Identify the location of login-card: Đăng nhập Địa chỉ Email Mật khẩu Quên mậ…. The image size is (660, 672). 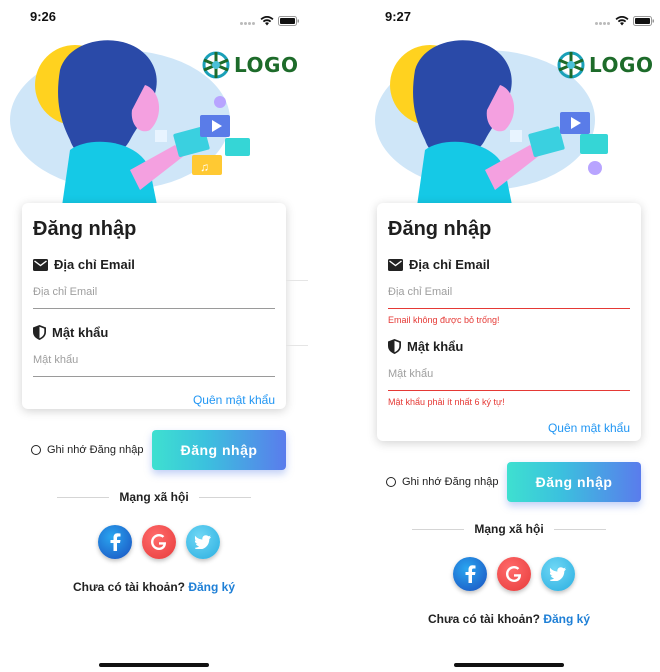
(154, 306).